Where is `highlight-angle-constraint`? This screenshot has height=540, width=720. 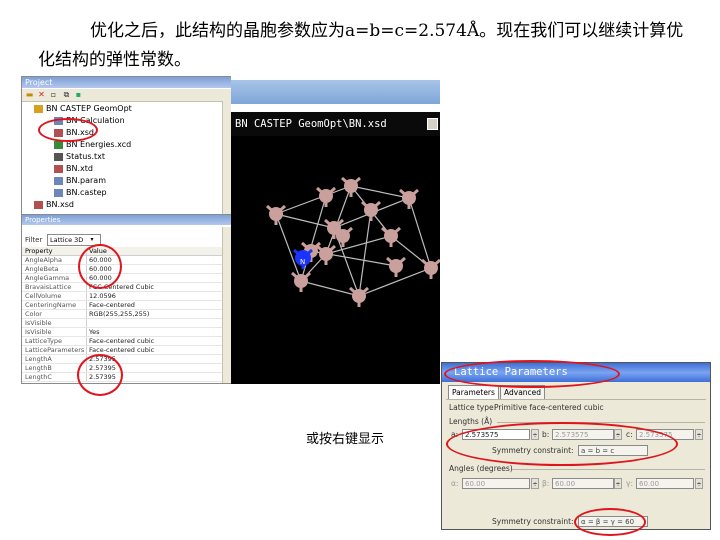 highlight-angle-constraint is located at coordinates (610, 522).